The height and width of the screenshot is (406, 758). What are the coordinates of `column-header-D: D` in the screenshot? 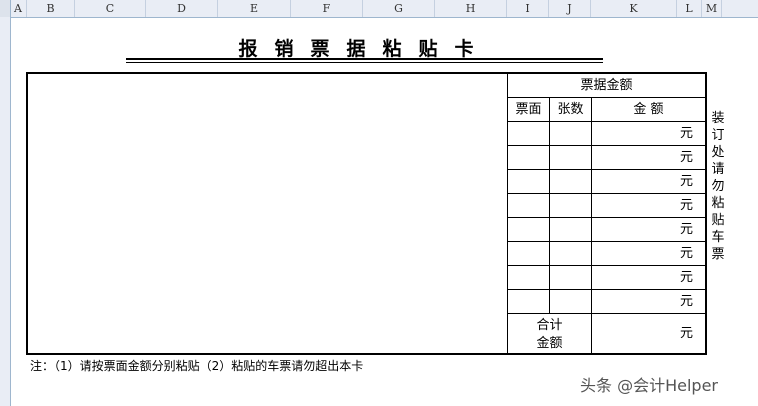 It's located at (182, 8).